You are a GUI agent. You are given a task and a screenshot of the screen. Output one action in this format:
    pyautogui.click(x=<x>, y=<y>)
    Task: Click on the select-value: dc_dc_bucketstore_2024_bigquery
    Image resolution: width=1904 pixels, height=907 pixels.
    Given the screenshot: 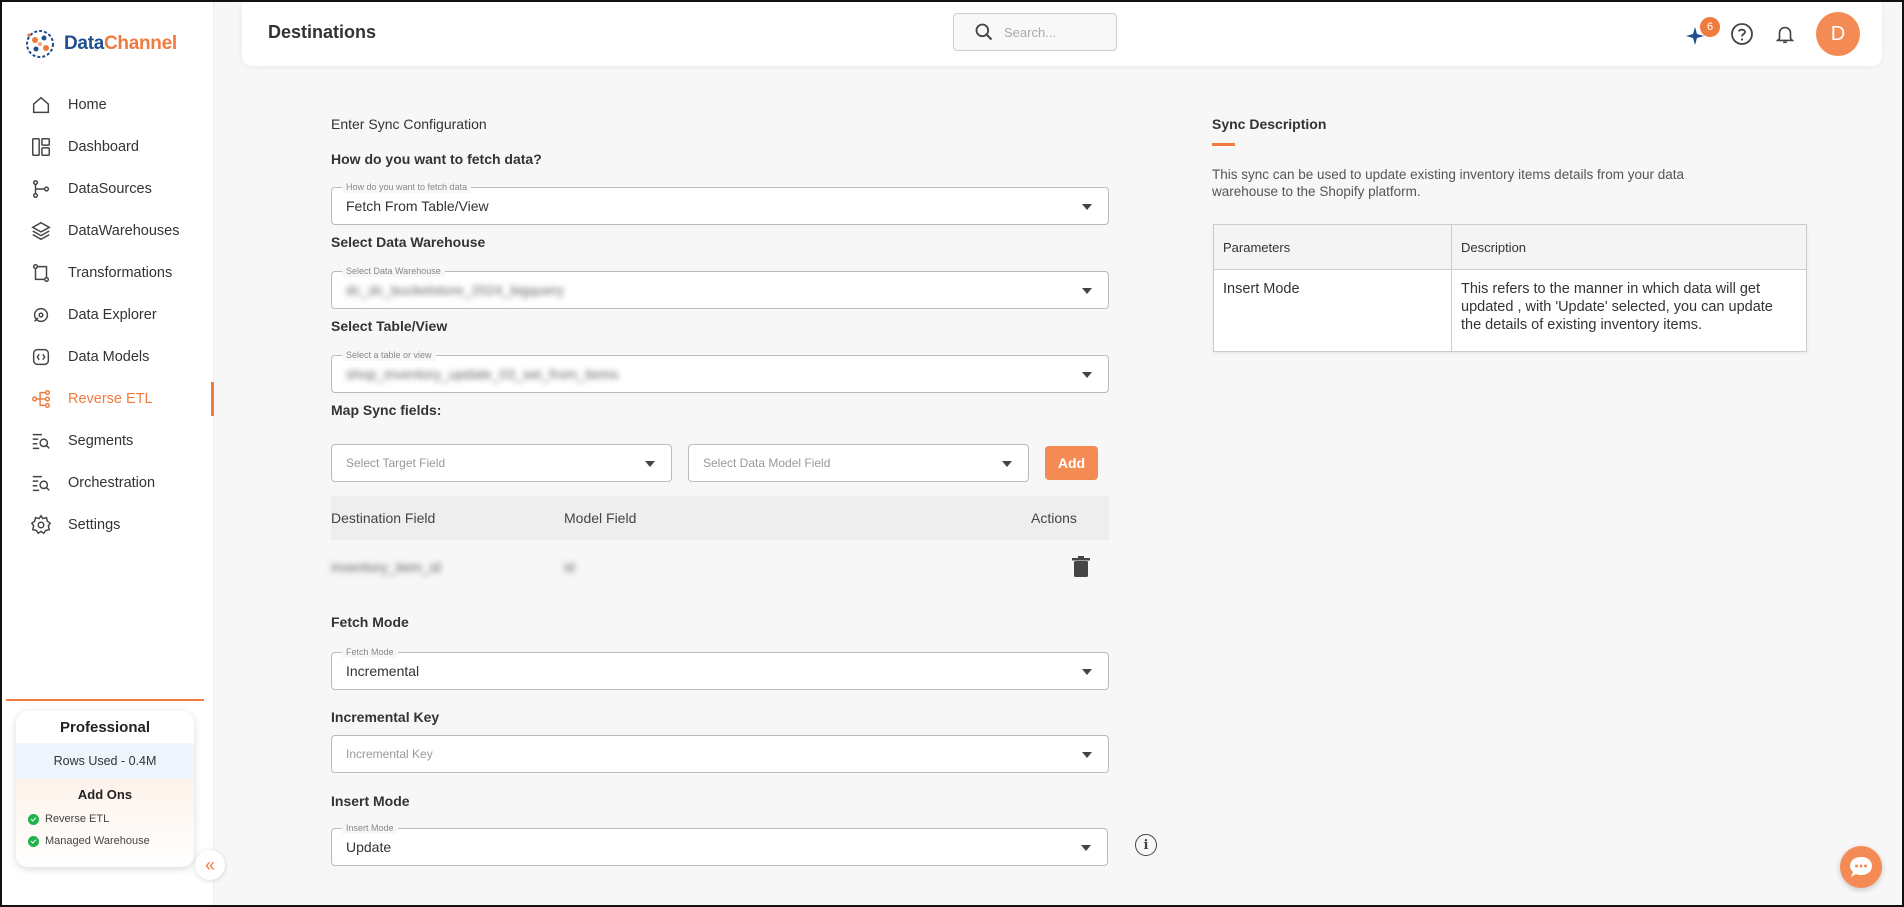 What is the action you would take?
    pyautogui.click(x=455, y=290)
    